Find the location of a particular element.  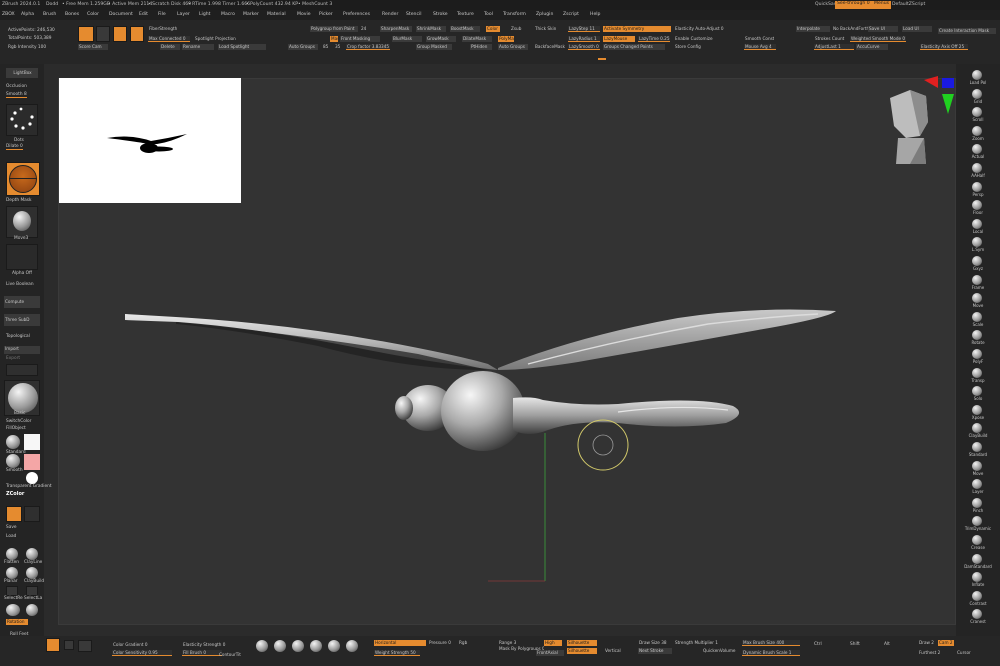

weight-strength-slider: Weight Strength 50 is located at coordinates (397, 653).